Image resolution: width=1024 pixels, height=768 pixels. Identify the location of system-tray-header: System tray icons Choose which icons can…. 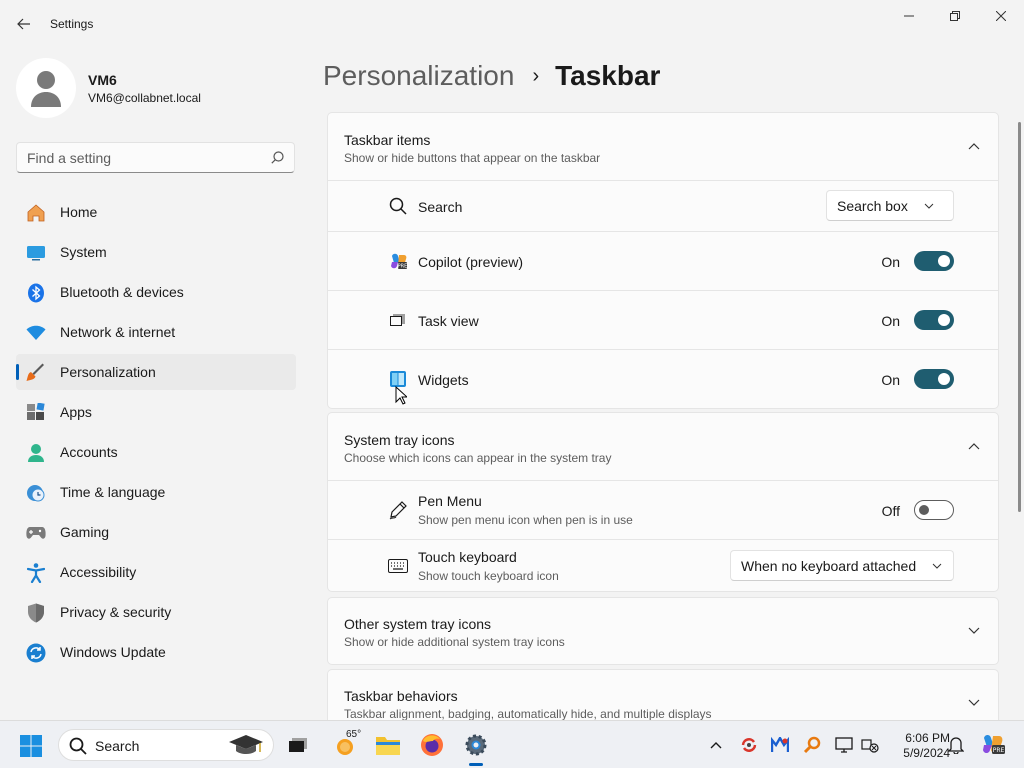
(663, 446).